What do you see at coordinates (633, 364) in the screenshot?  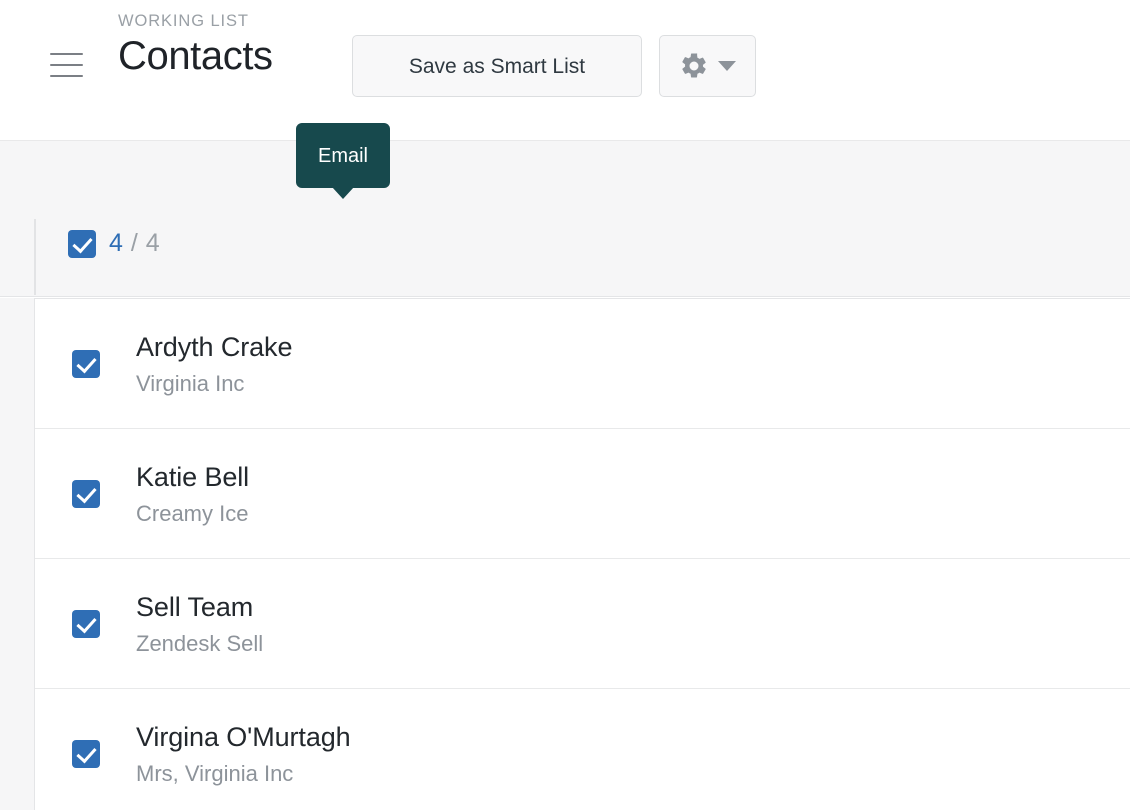 I see `row-content: Ardyth Crake Virginia Inc` at bounding box center [633, 364].